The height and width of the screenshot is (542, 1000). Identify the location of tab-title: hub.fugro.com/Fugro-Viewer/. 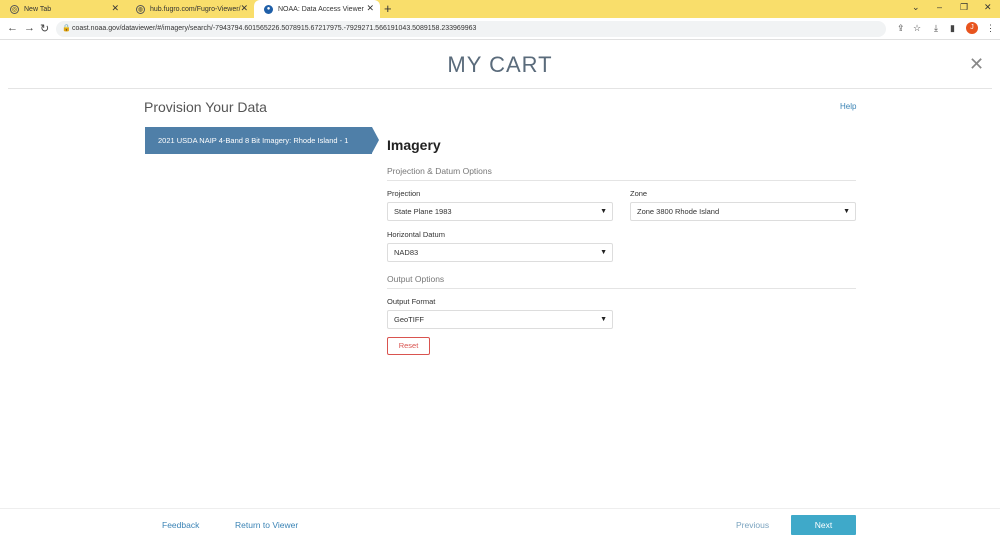
(195, 9).